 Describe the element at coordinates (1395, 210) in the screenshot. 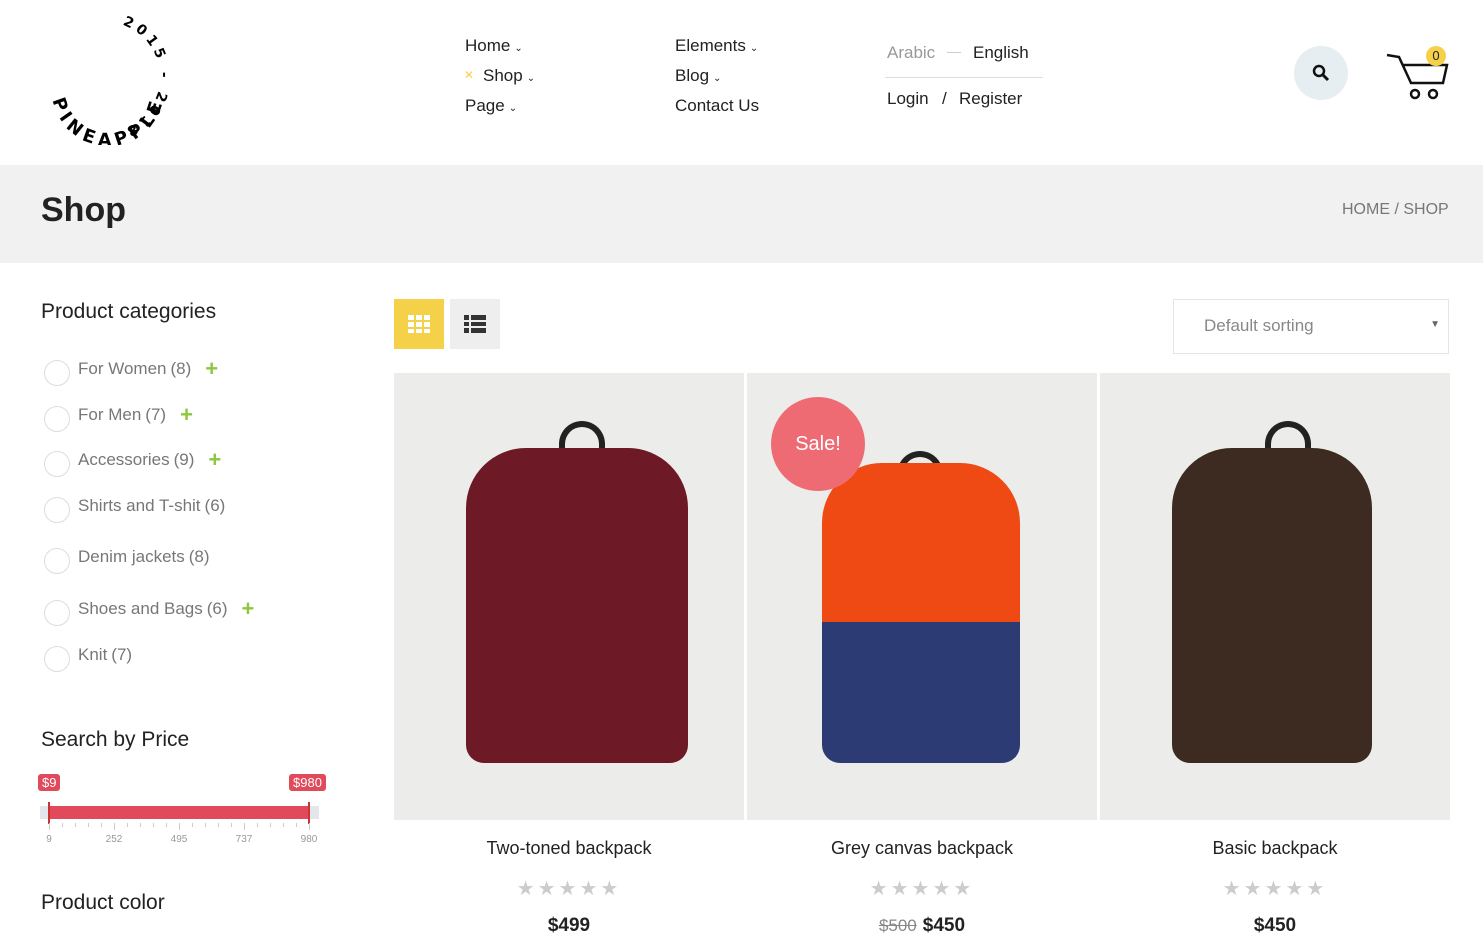

I see `breadcrumb: HOME / SHOP` at that location.